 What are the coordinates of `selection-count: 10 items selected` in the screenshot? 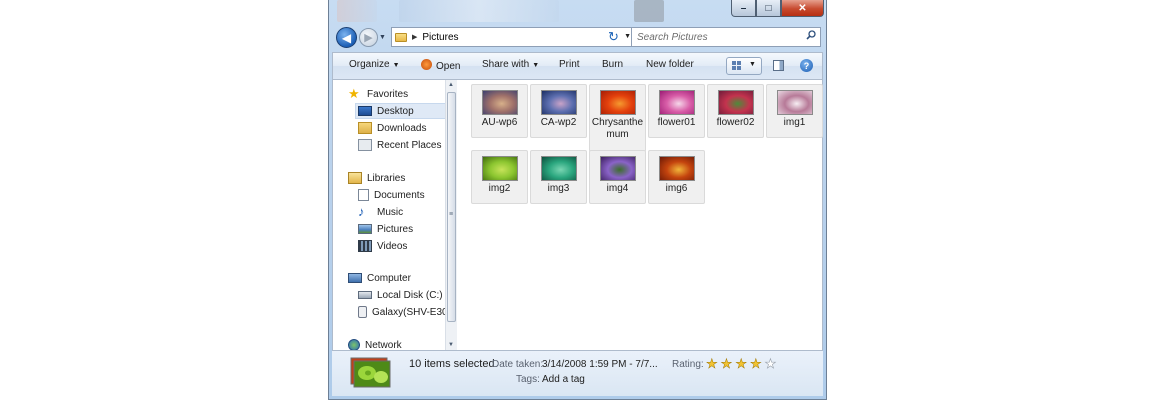 It's located at (452, 364).